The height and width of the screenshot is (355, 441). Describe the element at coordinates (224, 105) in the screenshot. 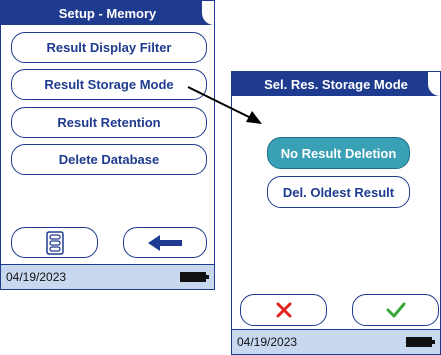

I see `pointer-arrow-icon` at that location.